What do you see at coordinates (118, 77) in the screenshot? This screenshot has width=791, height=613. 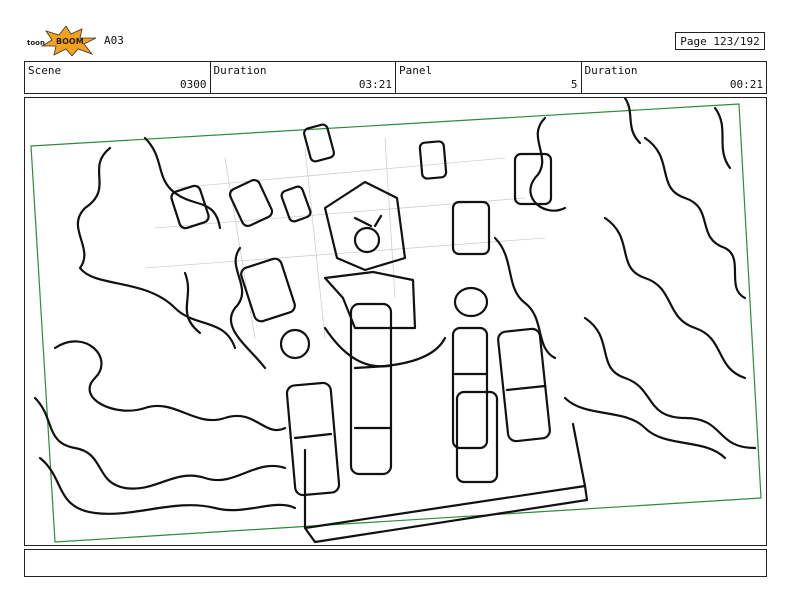 I see `scene-cell: Scene 0300` at bounding box center [118, 77].